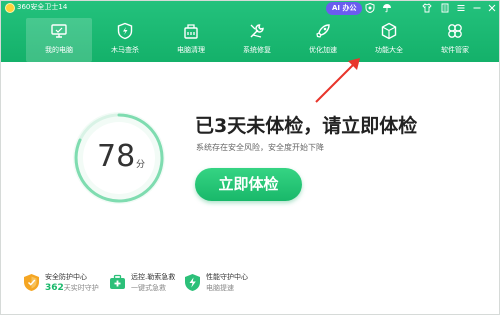  Describe the element at coordinates (192, 282) in the screenshot. I see `performance-shield-icon` at that location.